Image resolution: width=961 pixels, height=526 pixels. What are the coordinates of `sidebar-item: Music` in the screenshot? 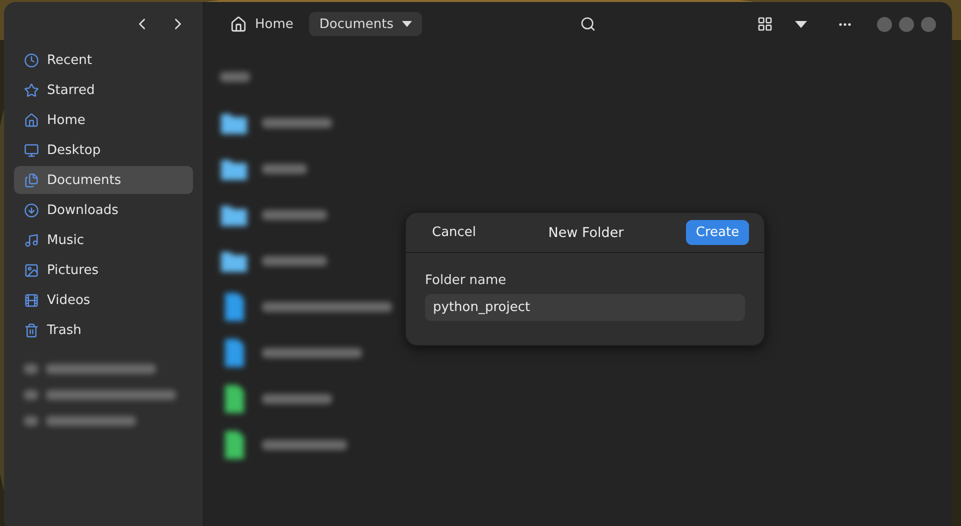 It's located at (103, 240).